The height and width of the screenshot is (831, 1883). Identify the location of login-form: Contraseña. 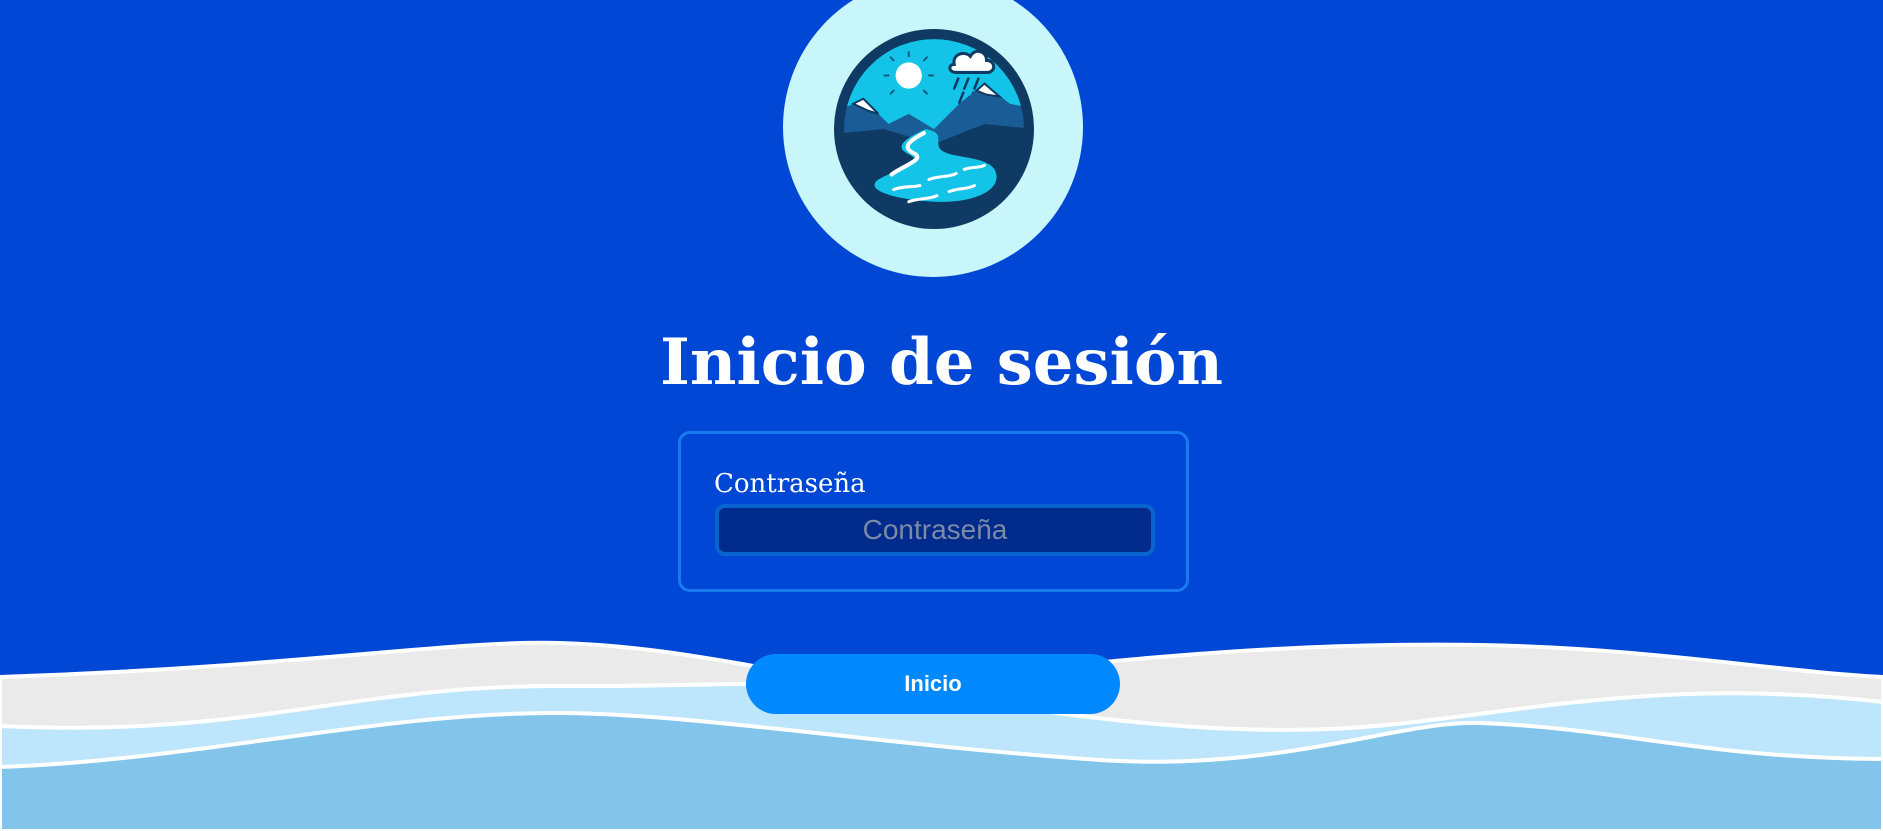
(933, 511).